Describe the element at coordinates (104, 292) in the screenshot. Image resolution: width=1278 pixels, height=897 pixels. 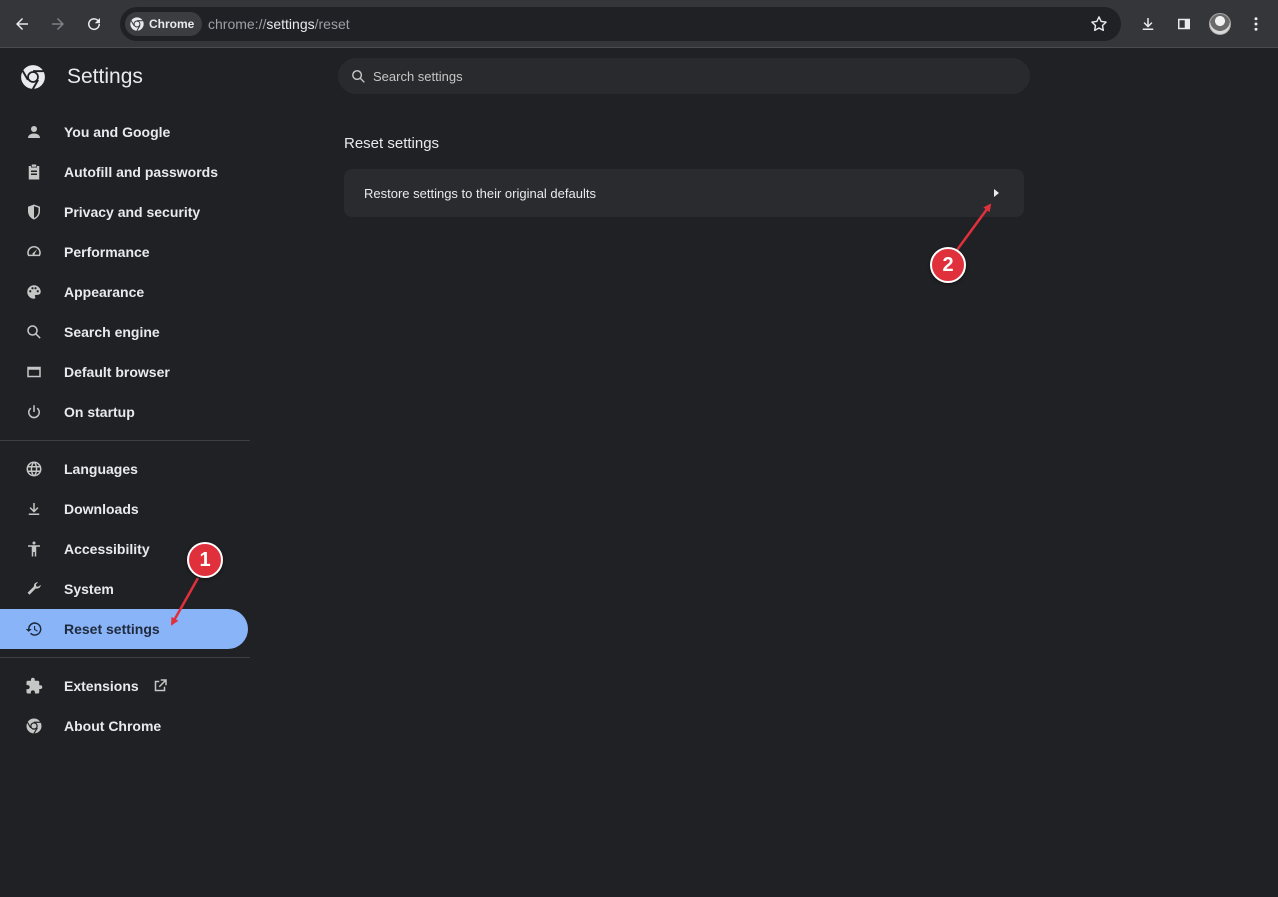
I see `sidebar-item-label: Appearance` at that location.